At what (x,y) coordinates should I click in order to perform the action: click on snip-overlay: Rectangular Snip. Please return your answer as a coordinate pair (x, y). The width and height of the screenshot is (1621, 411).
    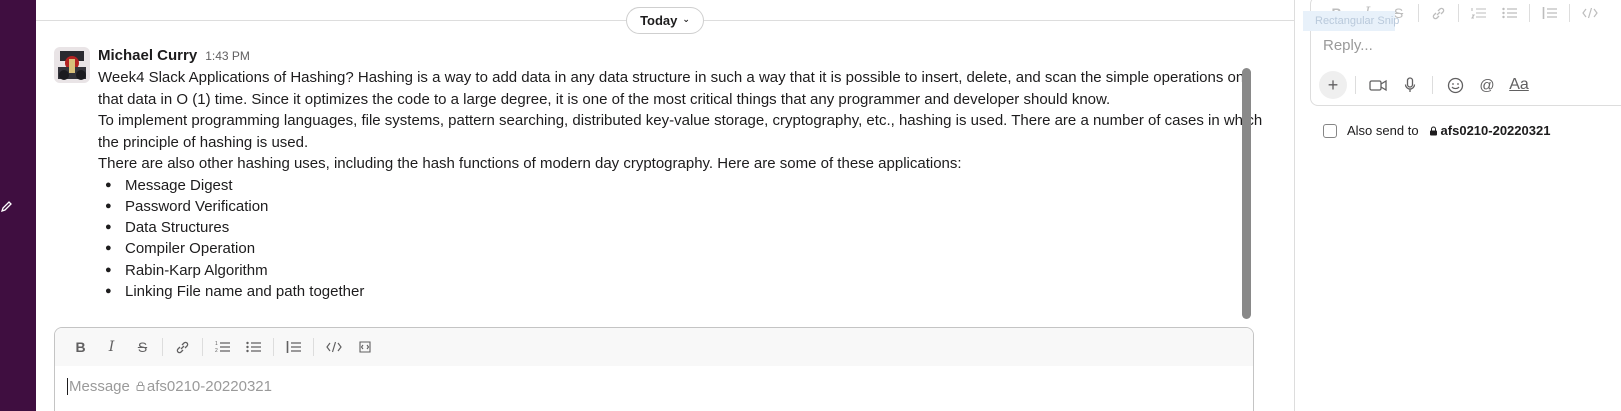
    Looking at the image, I should click on (1351, 21).